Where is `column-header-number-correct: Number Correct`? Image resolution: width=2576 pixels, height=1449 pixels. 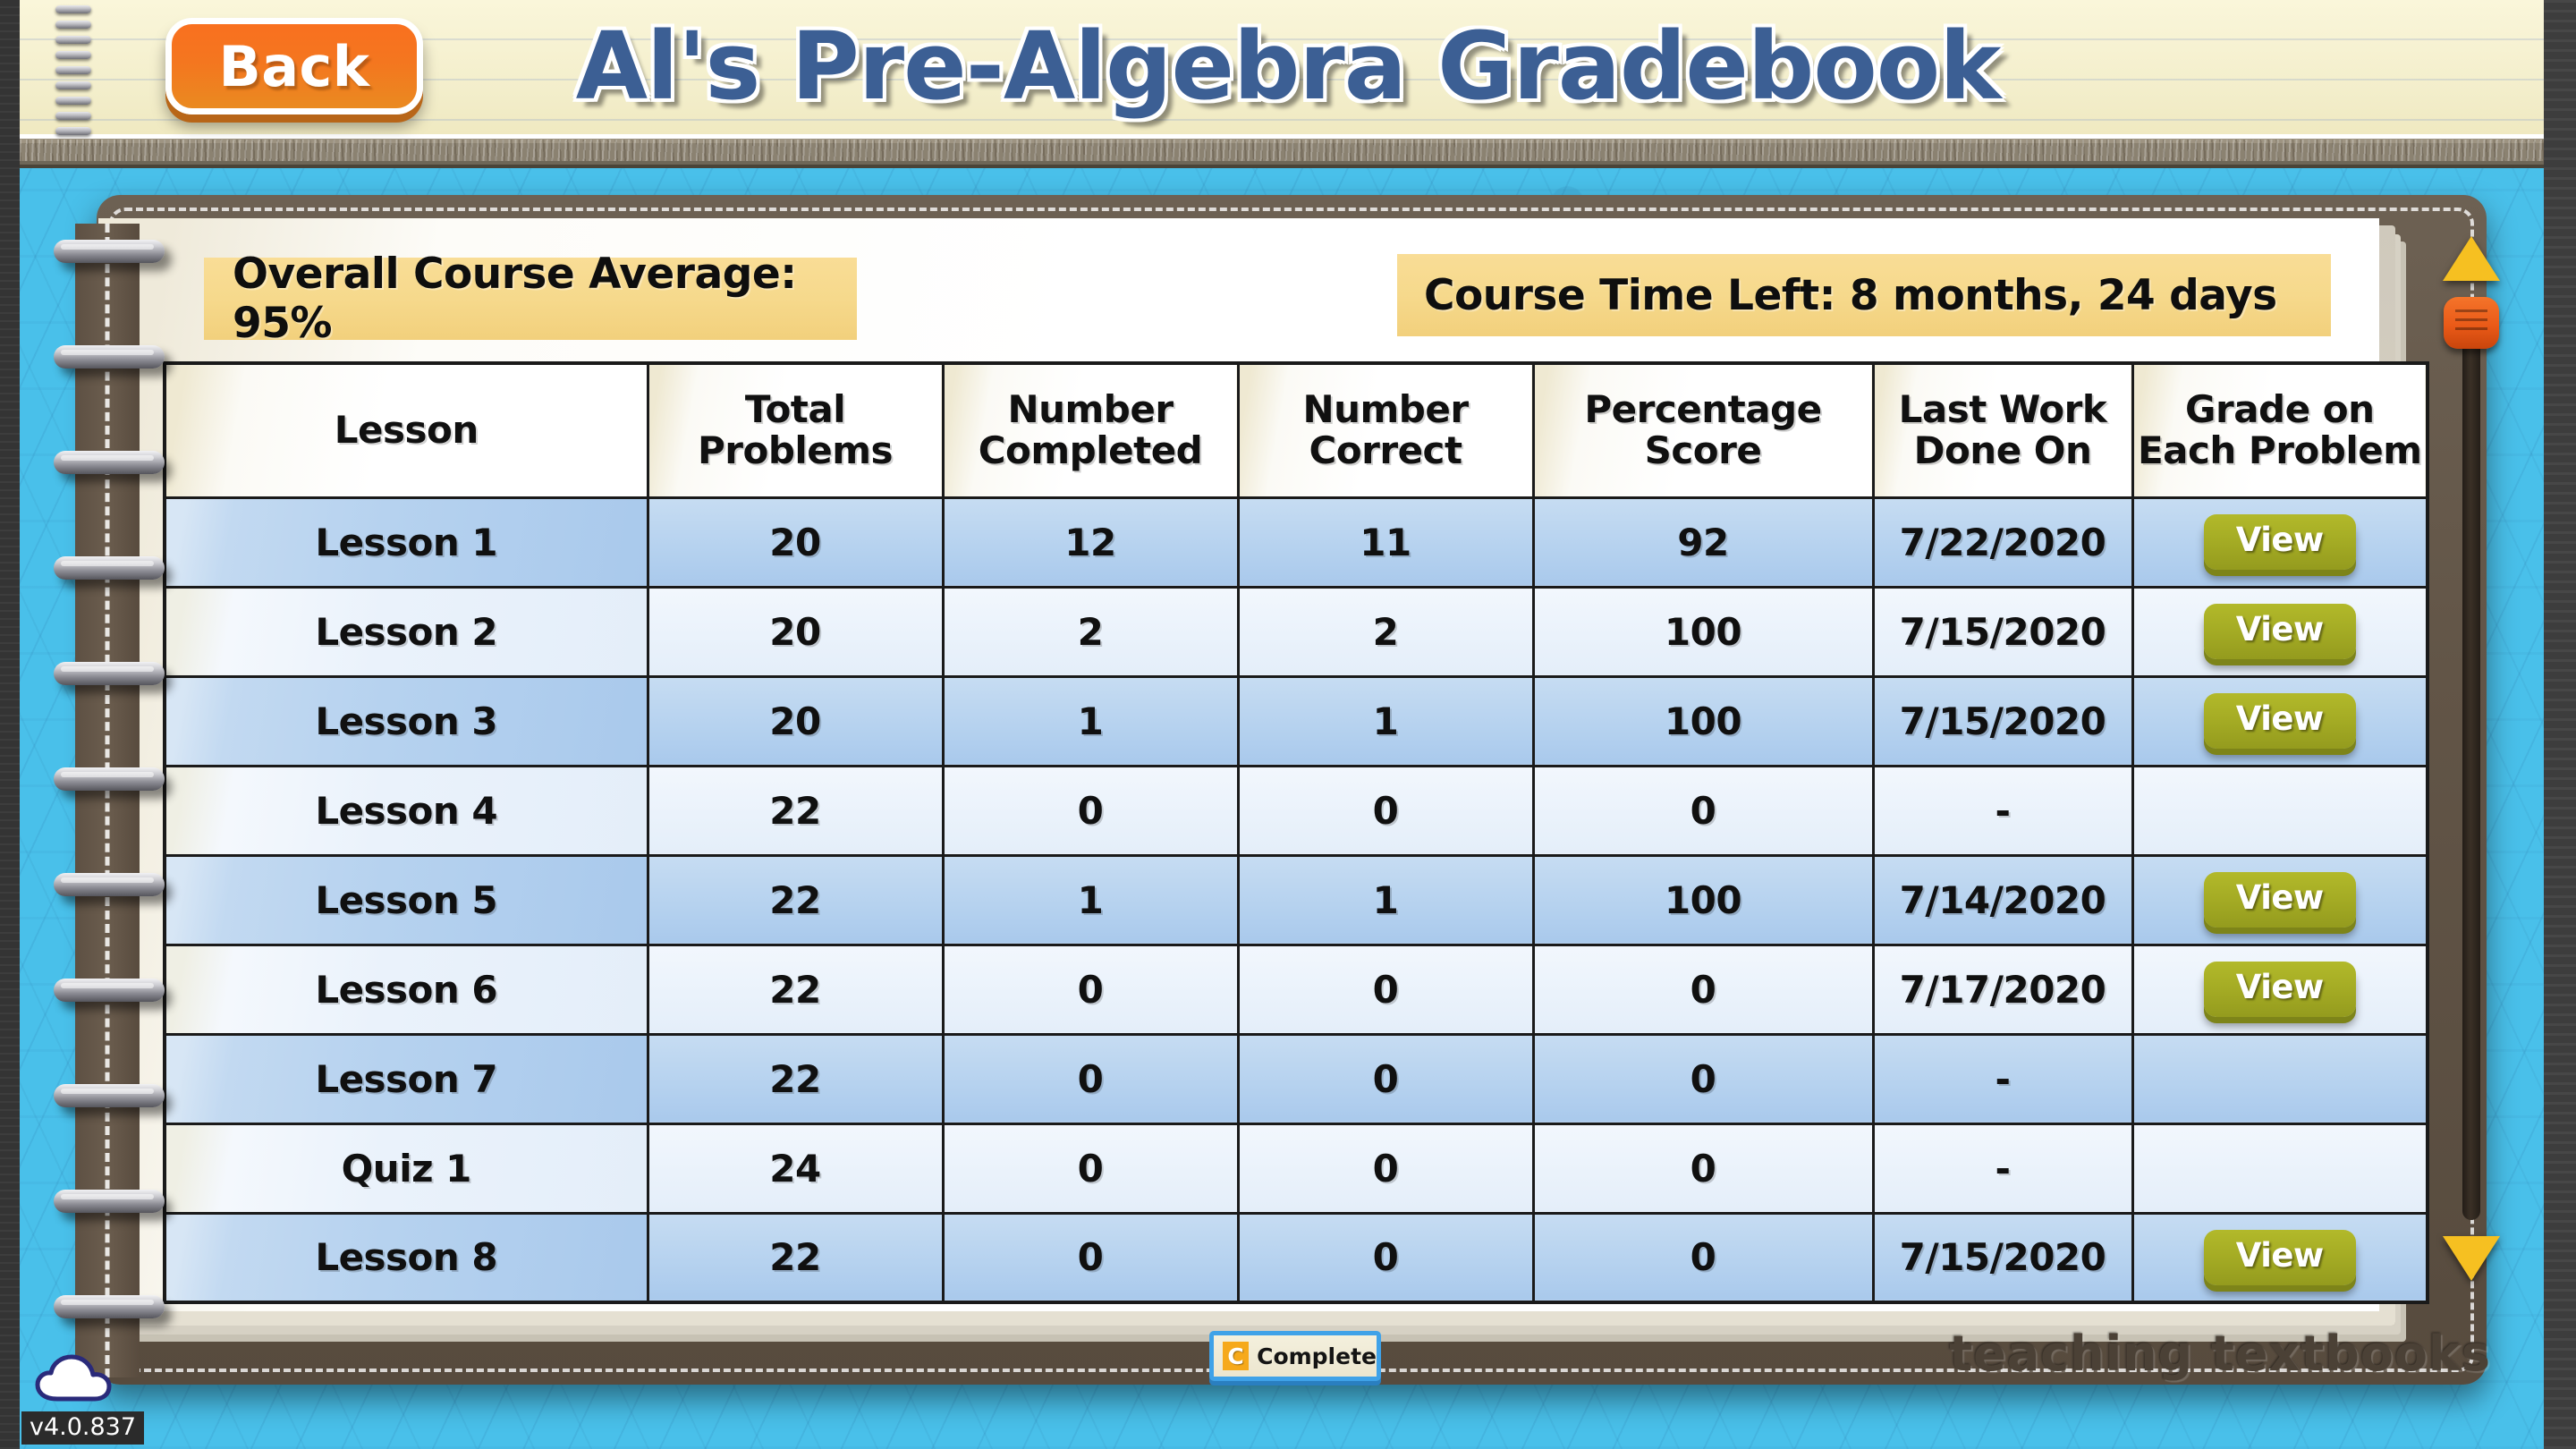 column-header-number-correct: Number Correct is located at coordinates (1385, 430).